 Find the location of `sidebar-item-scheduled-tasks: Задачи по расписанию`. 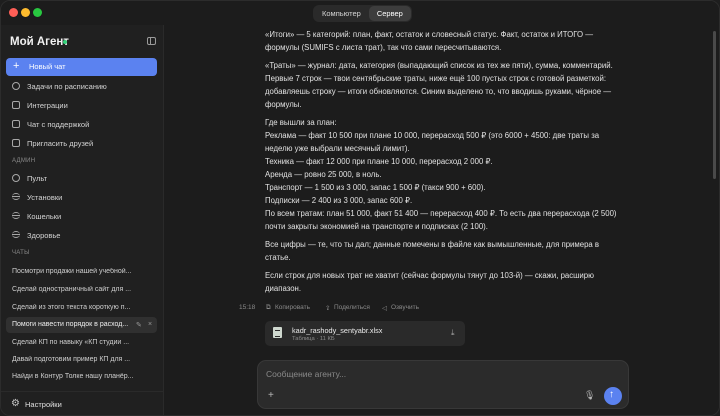

sidebar-item-scheduled-tasks: Задачи по расписанию is located at coordinates (81, 86).